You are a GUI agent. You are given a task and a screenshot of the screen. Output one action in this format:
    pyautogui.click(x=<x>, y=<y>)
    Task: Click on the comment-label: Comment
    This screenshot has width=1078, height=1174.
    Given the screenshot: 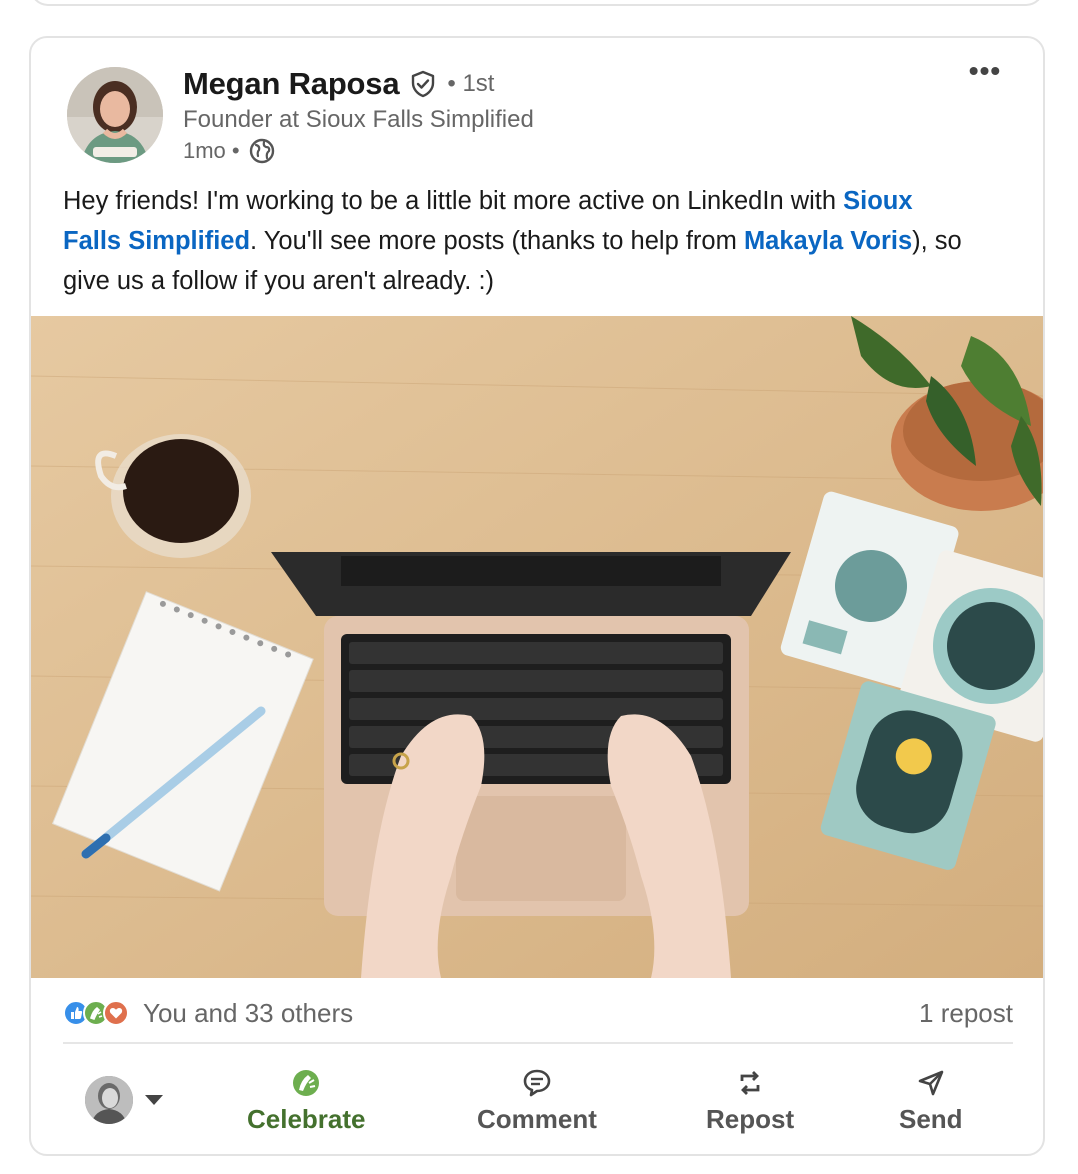 What is the action you would take?
    pyautogui.click(x=537, y=1119)
    